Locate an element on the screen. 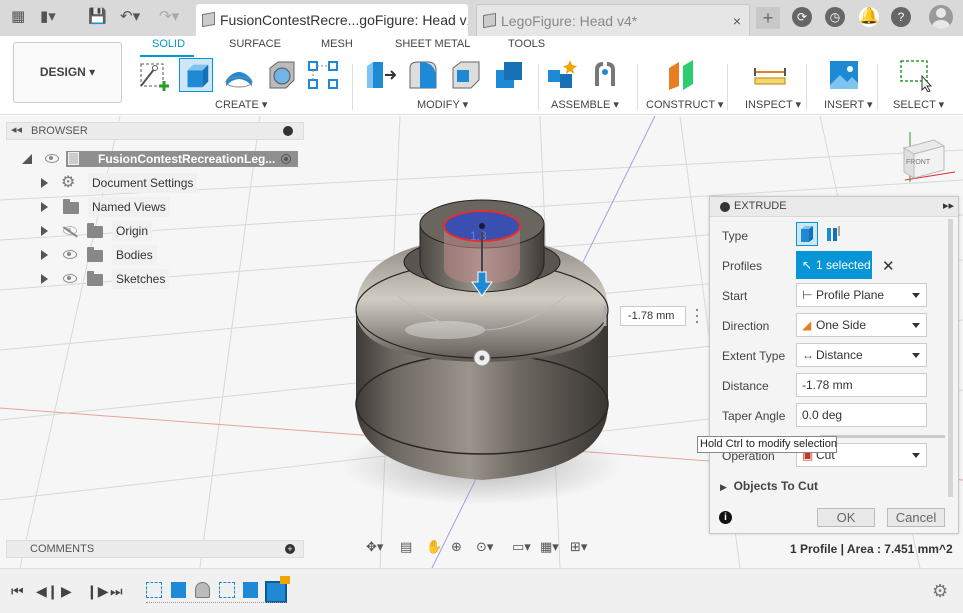  type-solid-button is located at coordinates (807, 234).